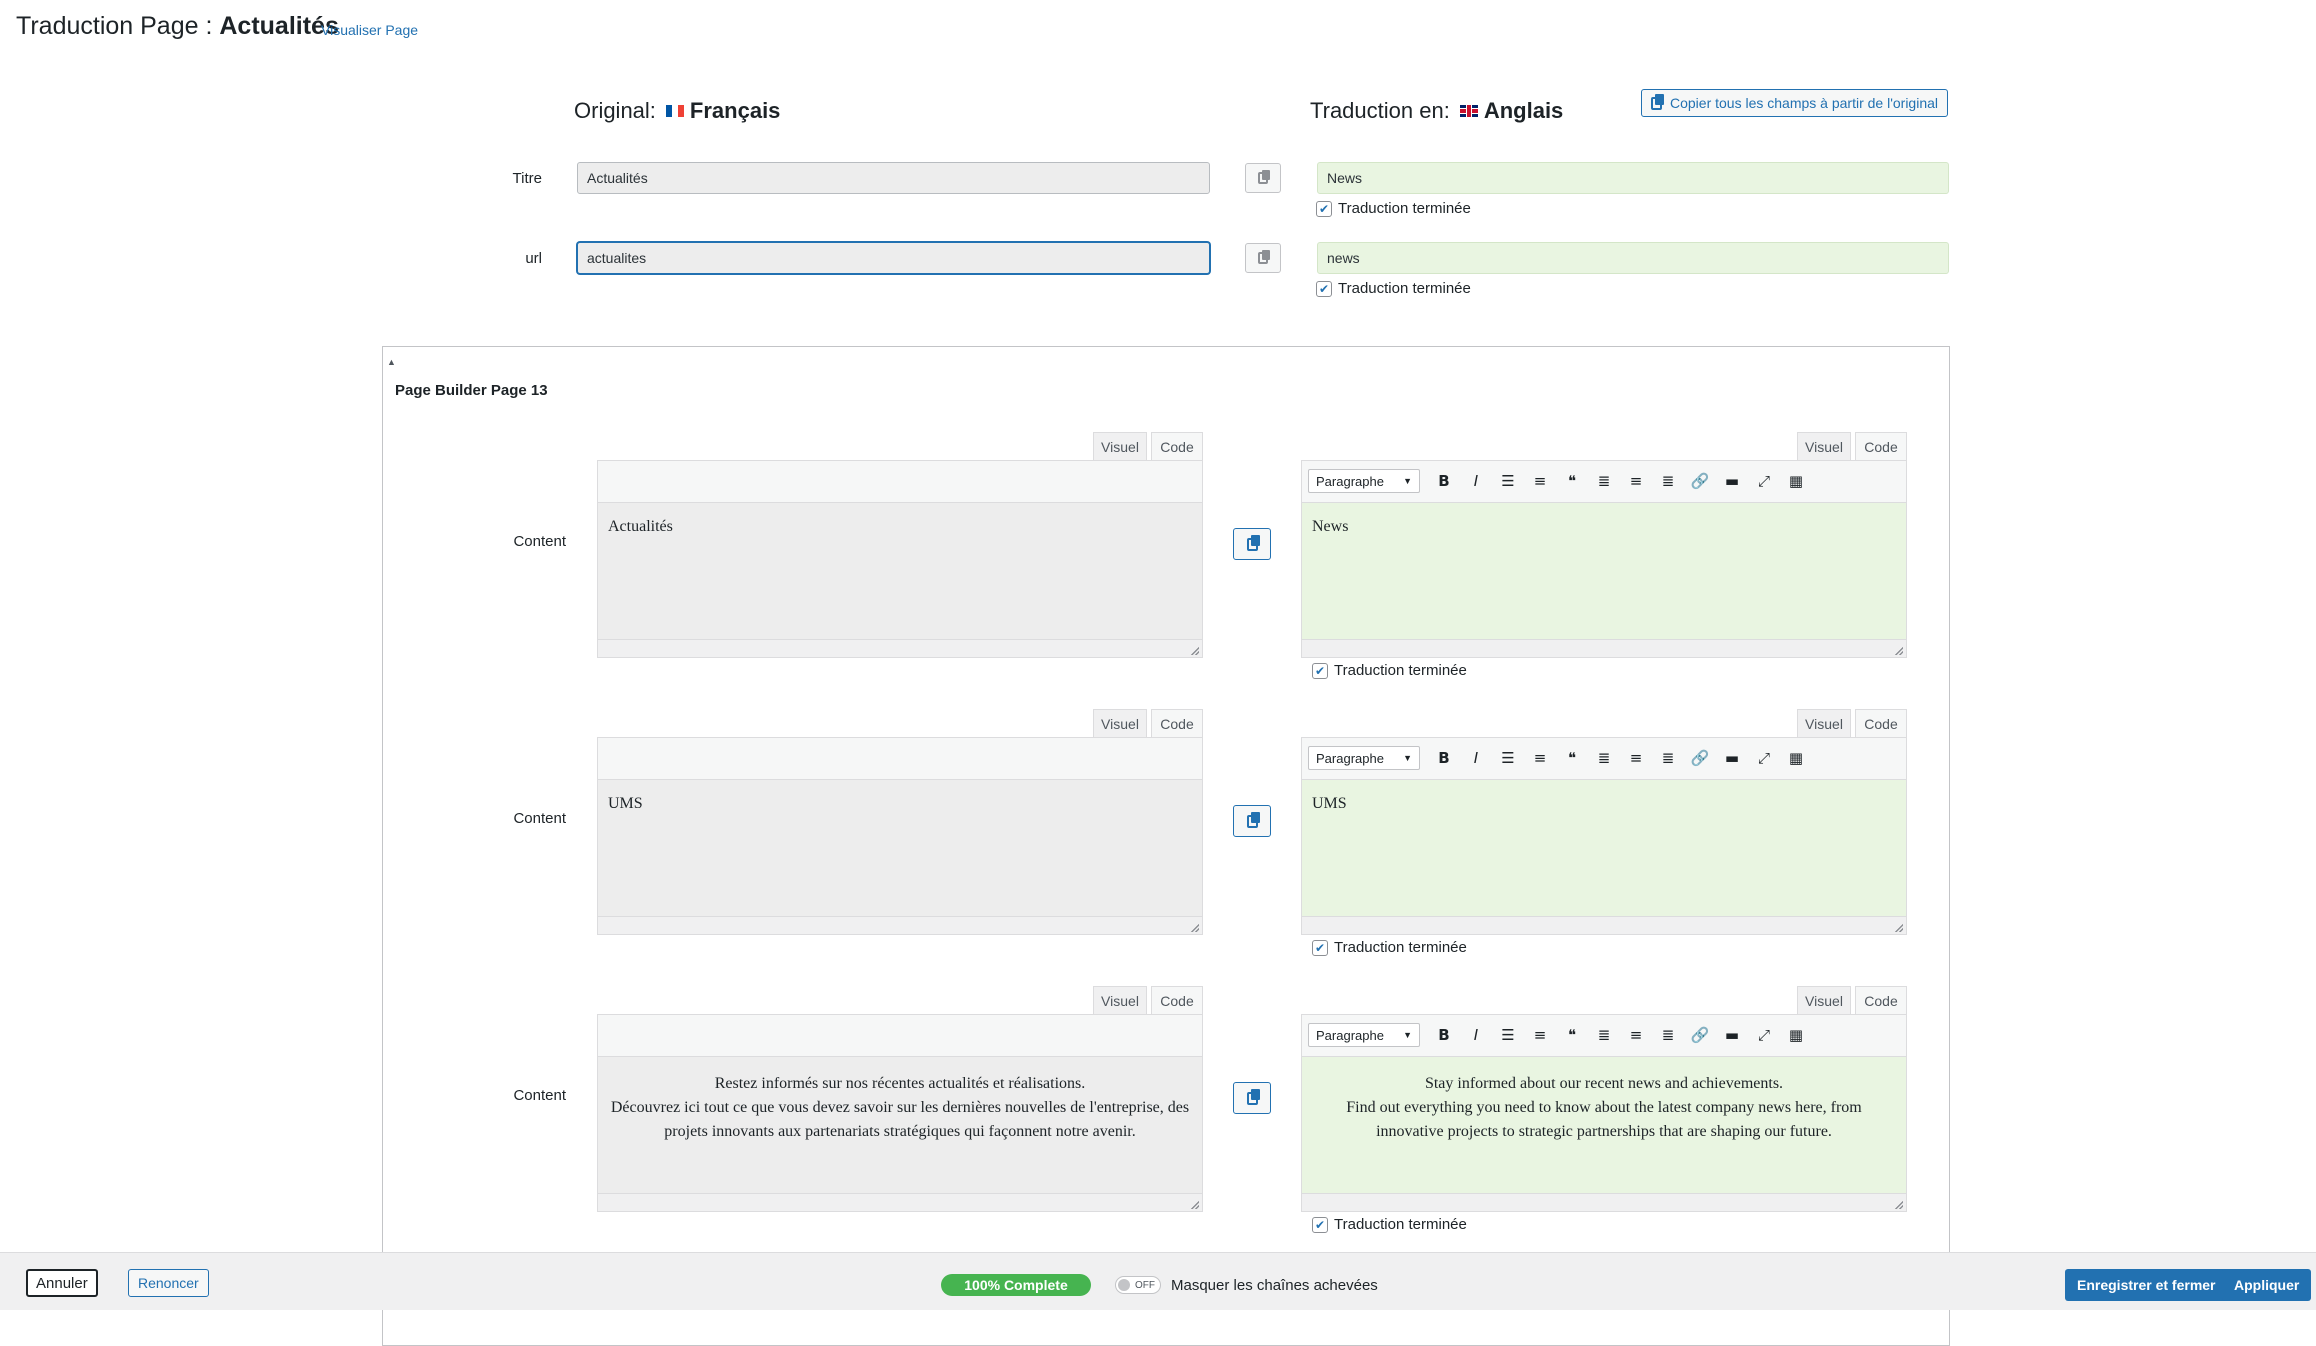  Describe the element at coordinates (893, 178) in the screenshot. I see `original-title-input` at that location.